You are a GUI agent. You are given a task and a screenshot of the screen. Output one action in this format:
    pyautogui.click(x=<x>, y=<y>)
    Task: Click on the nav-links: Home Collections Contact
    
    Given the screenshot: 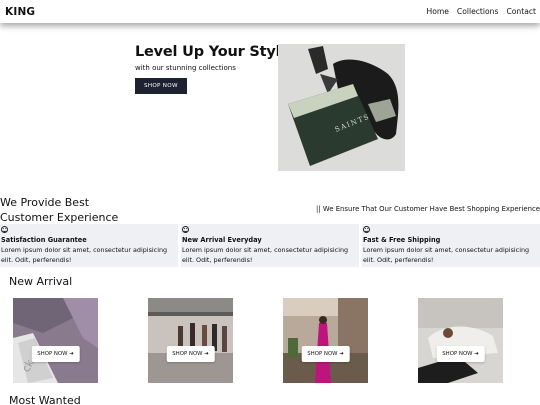 What is the action you would take?
    pyautogui.click(x=481, y=11)
    